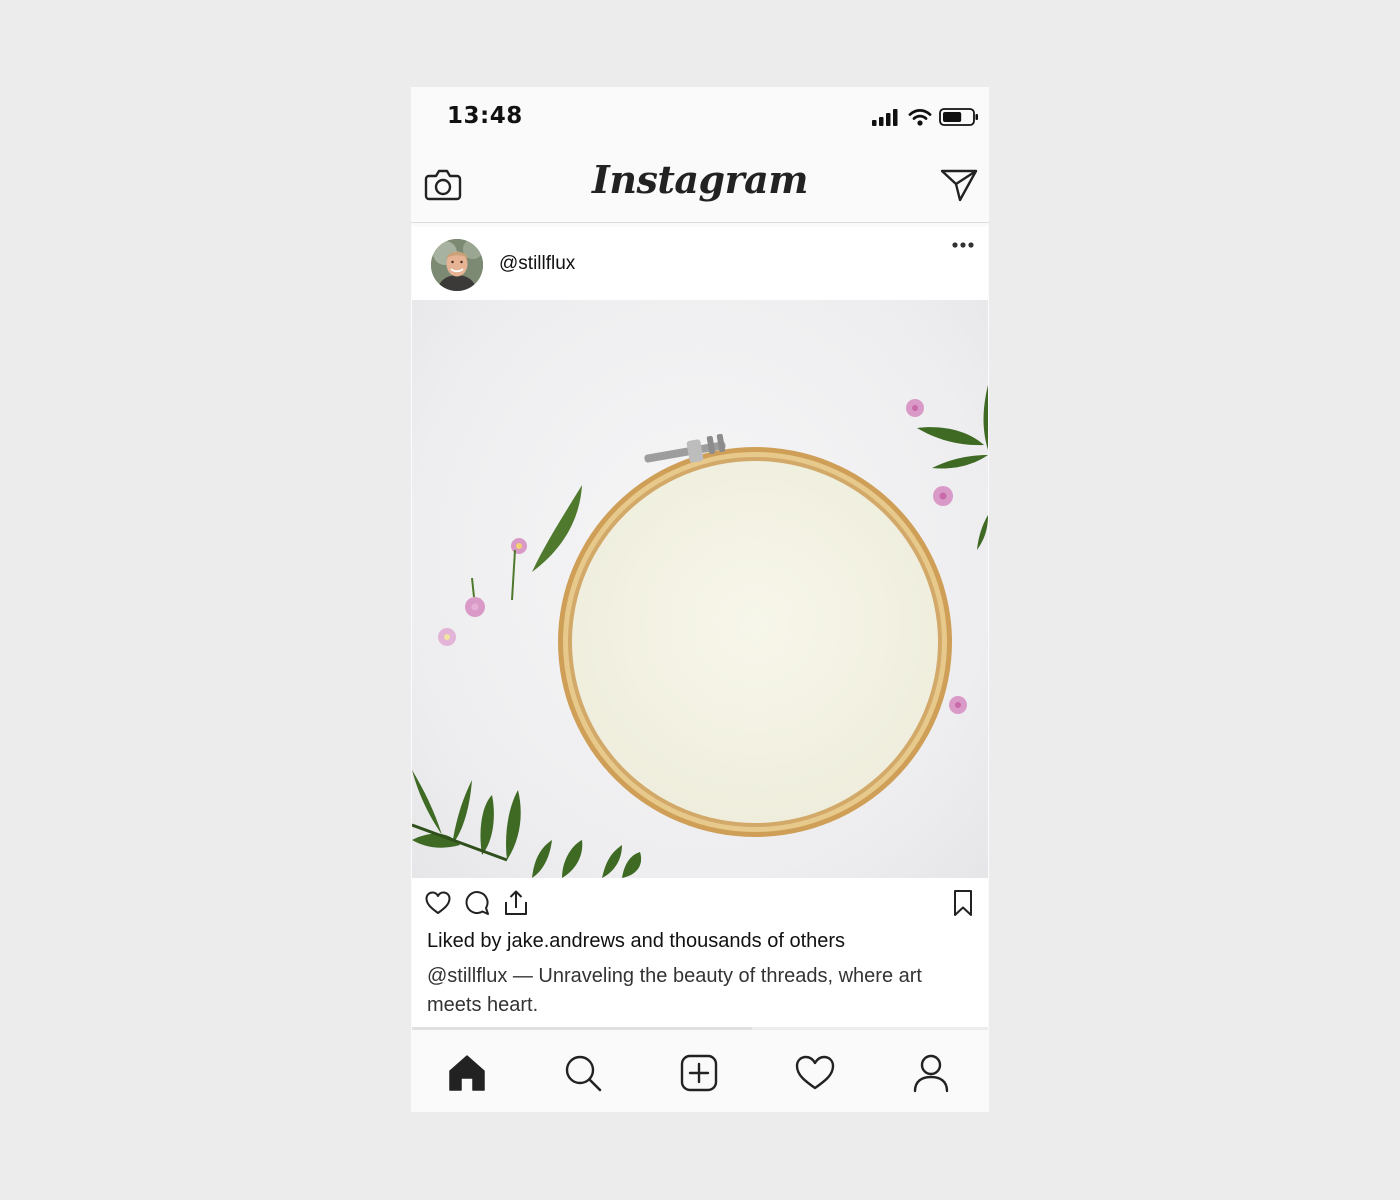  I want to click on nav-search, so click(583, 1073).